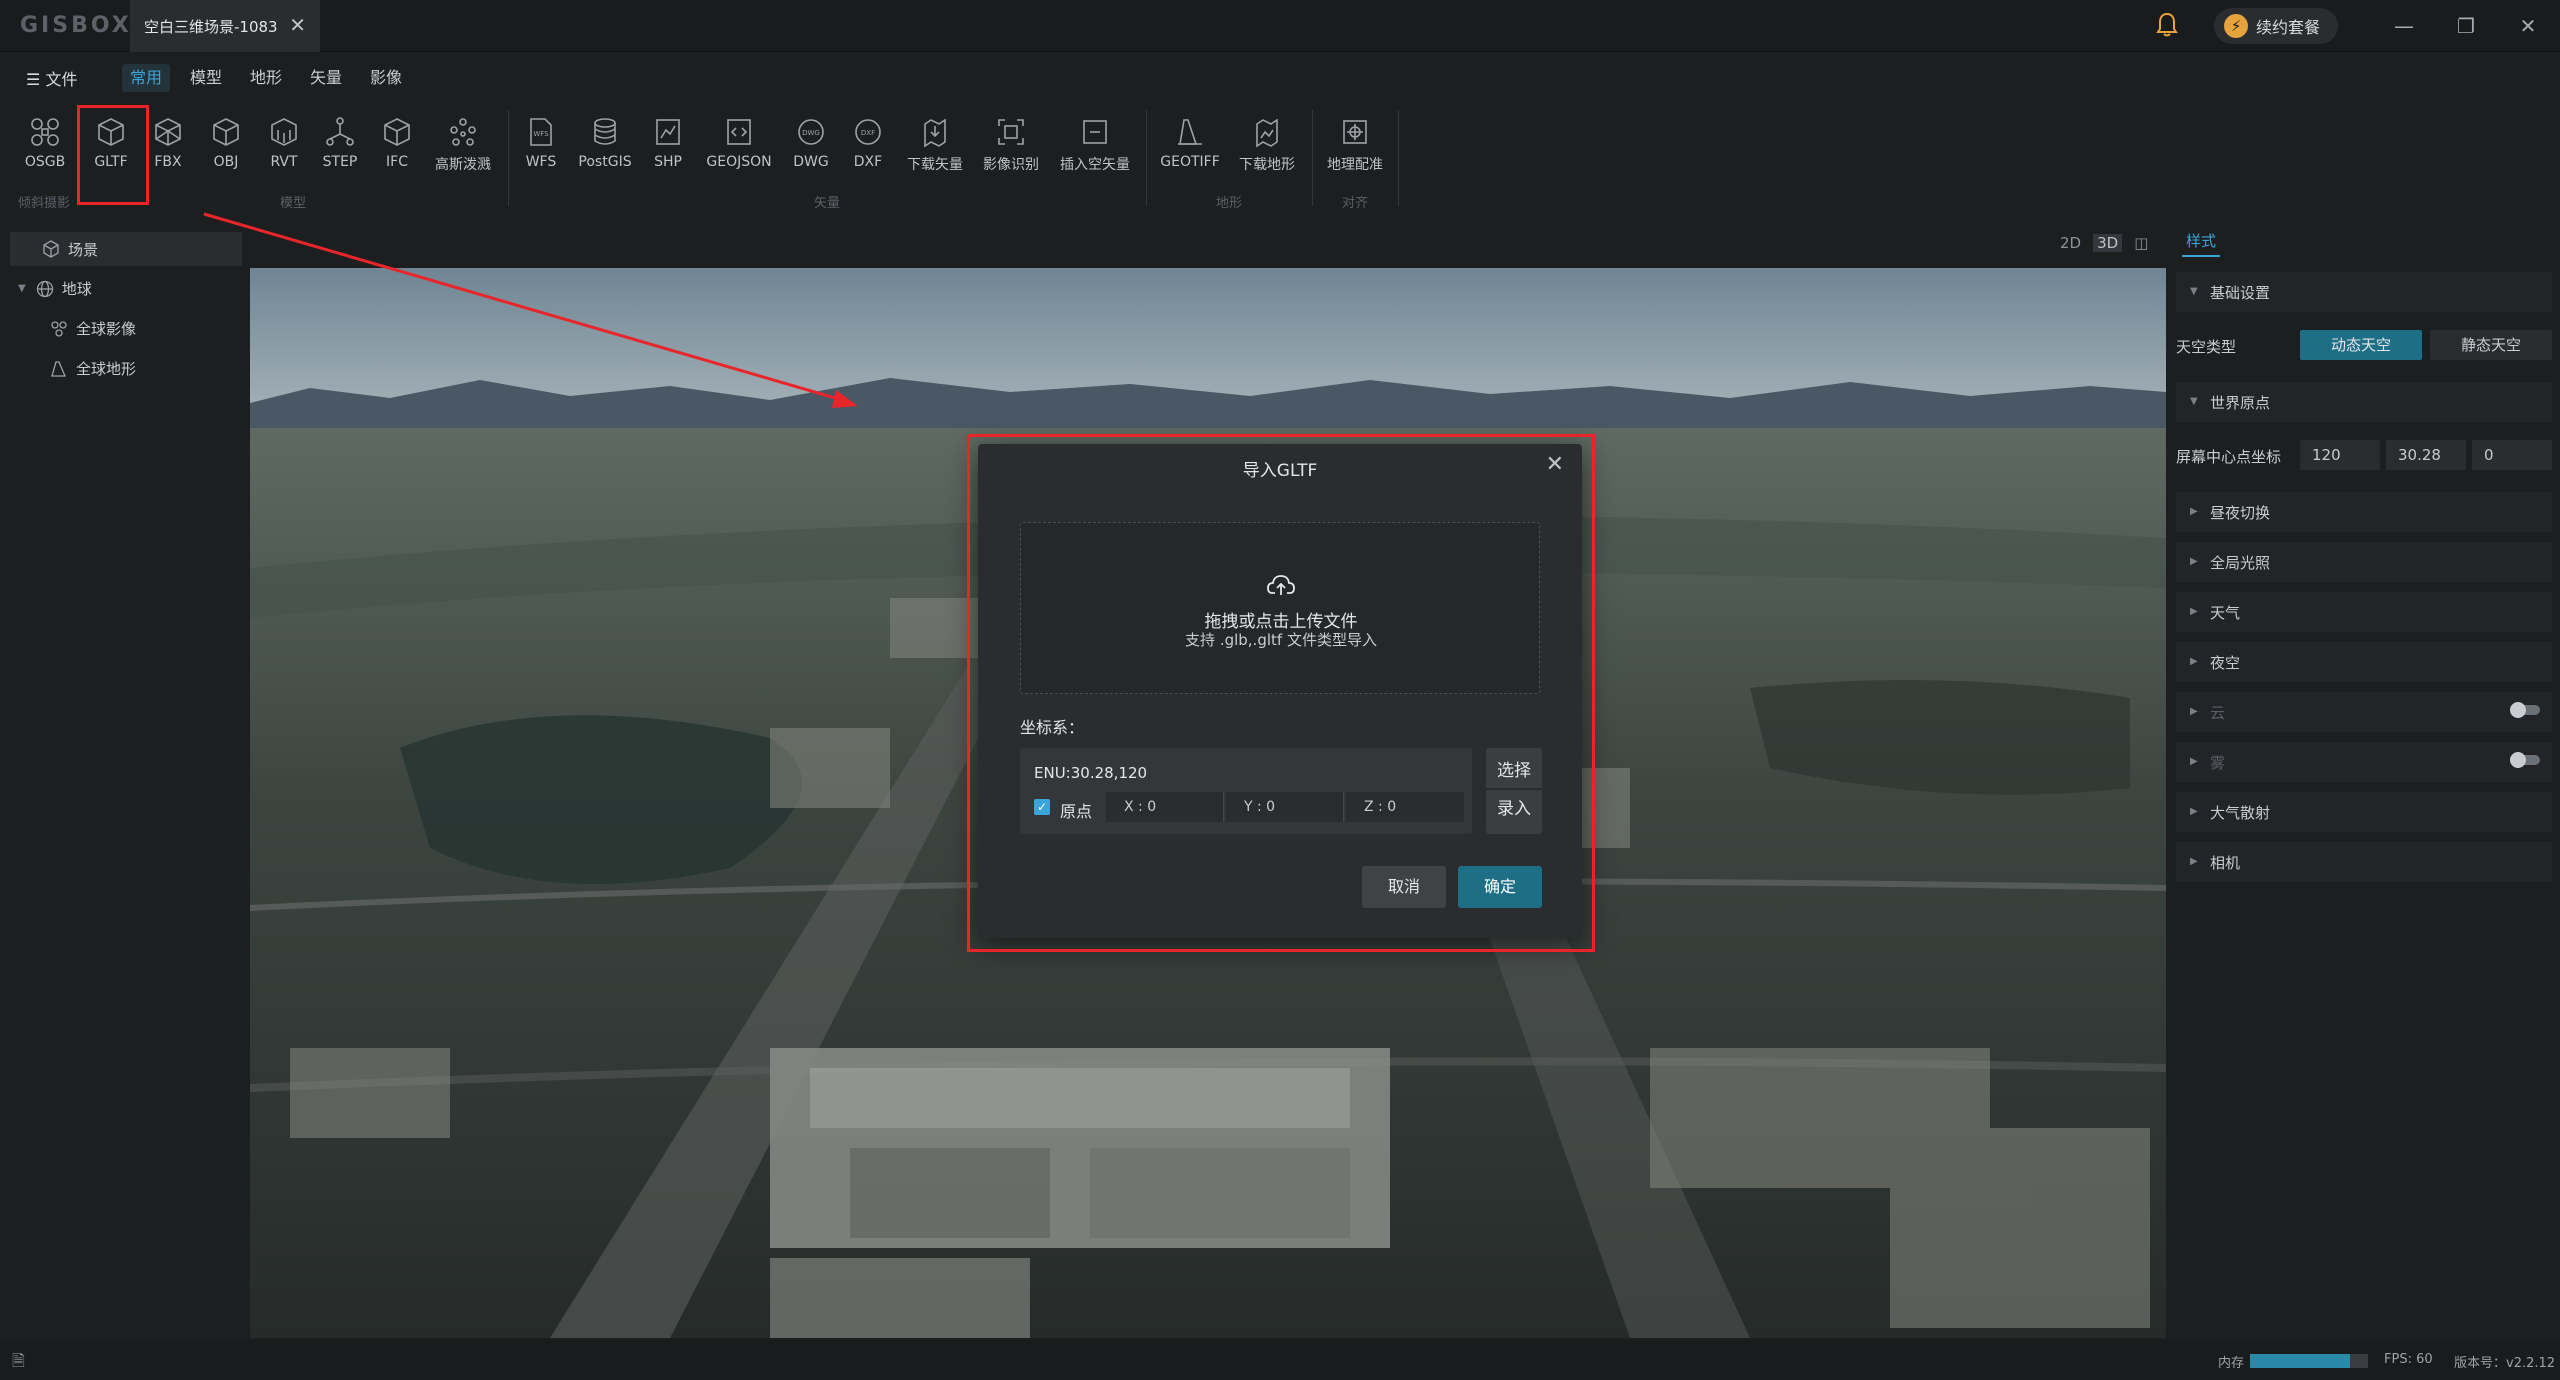  I want to click on view-mode-3d: 3D, so click(2108, 243).